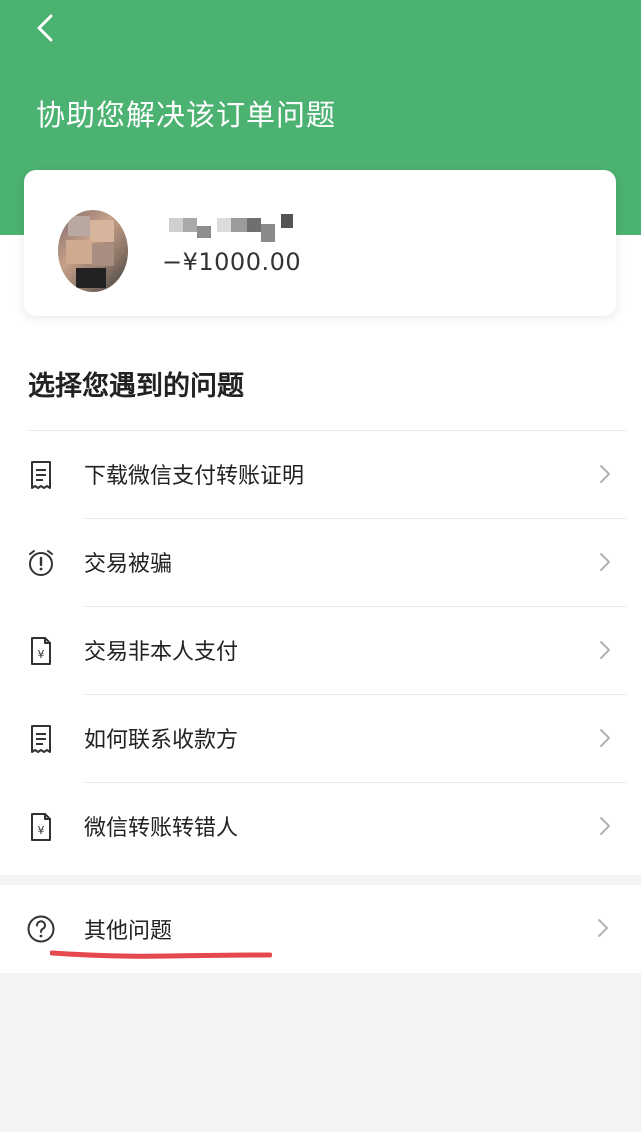  What do you see at coordinates (41, 929) in the screenshot?
I see `question-circle-icon` at bounding box center [41, 929].